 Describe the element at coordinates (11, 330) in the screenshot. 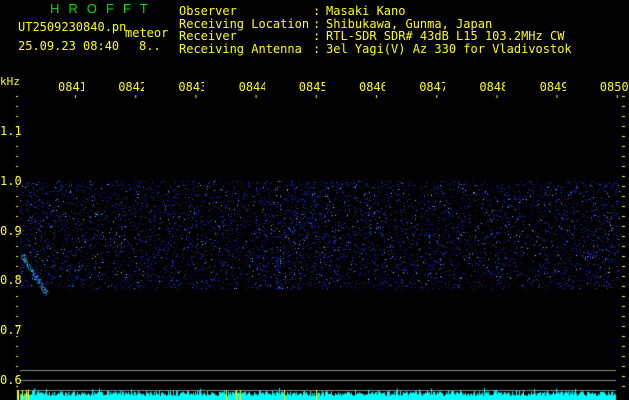

I see `y-tick-label: 0.7` at that location.